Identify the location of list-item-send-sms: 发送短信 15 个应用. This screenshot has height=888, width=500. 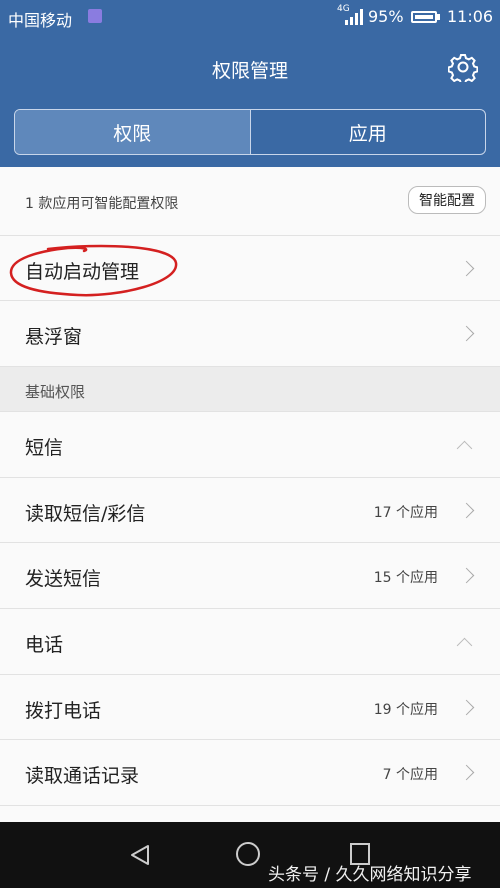
(250, 576).